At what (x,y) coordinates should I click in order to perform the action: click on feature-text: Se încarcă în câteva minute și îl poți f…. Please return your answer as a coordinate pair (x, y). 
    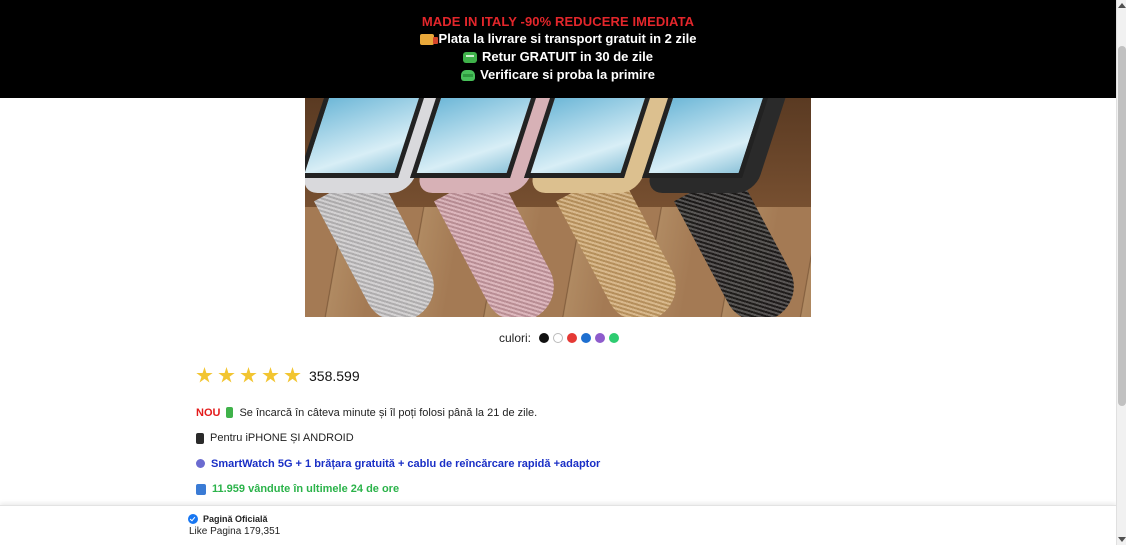
    Looking at the image, I should click on (388, 412).